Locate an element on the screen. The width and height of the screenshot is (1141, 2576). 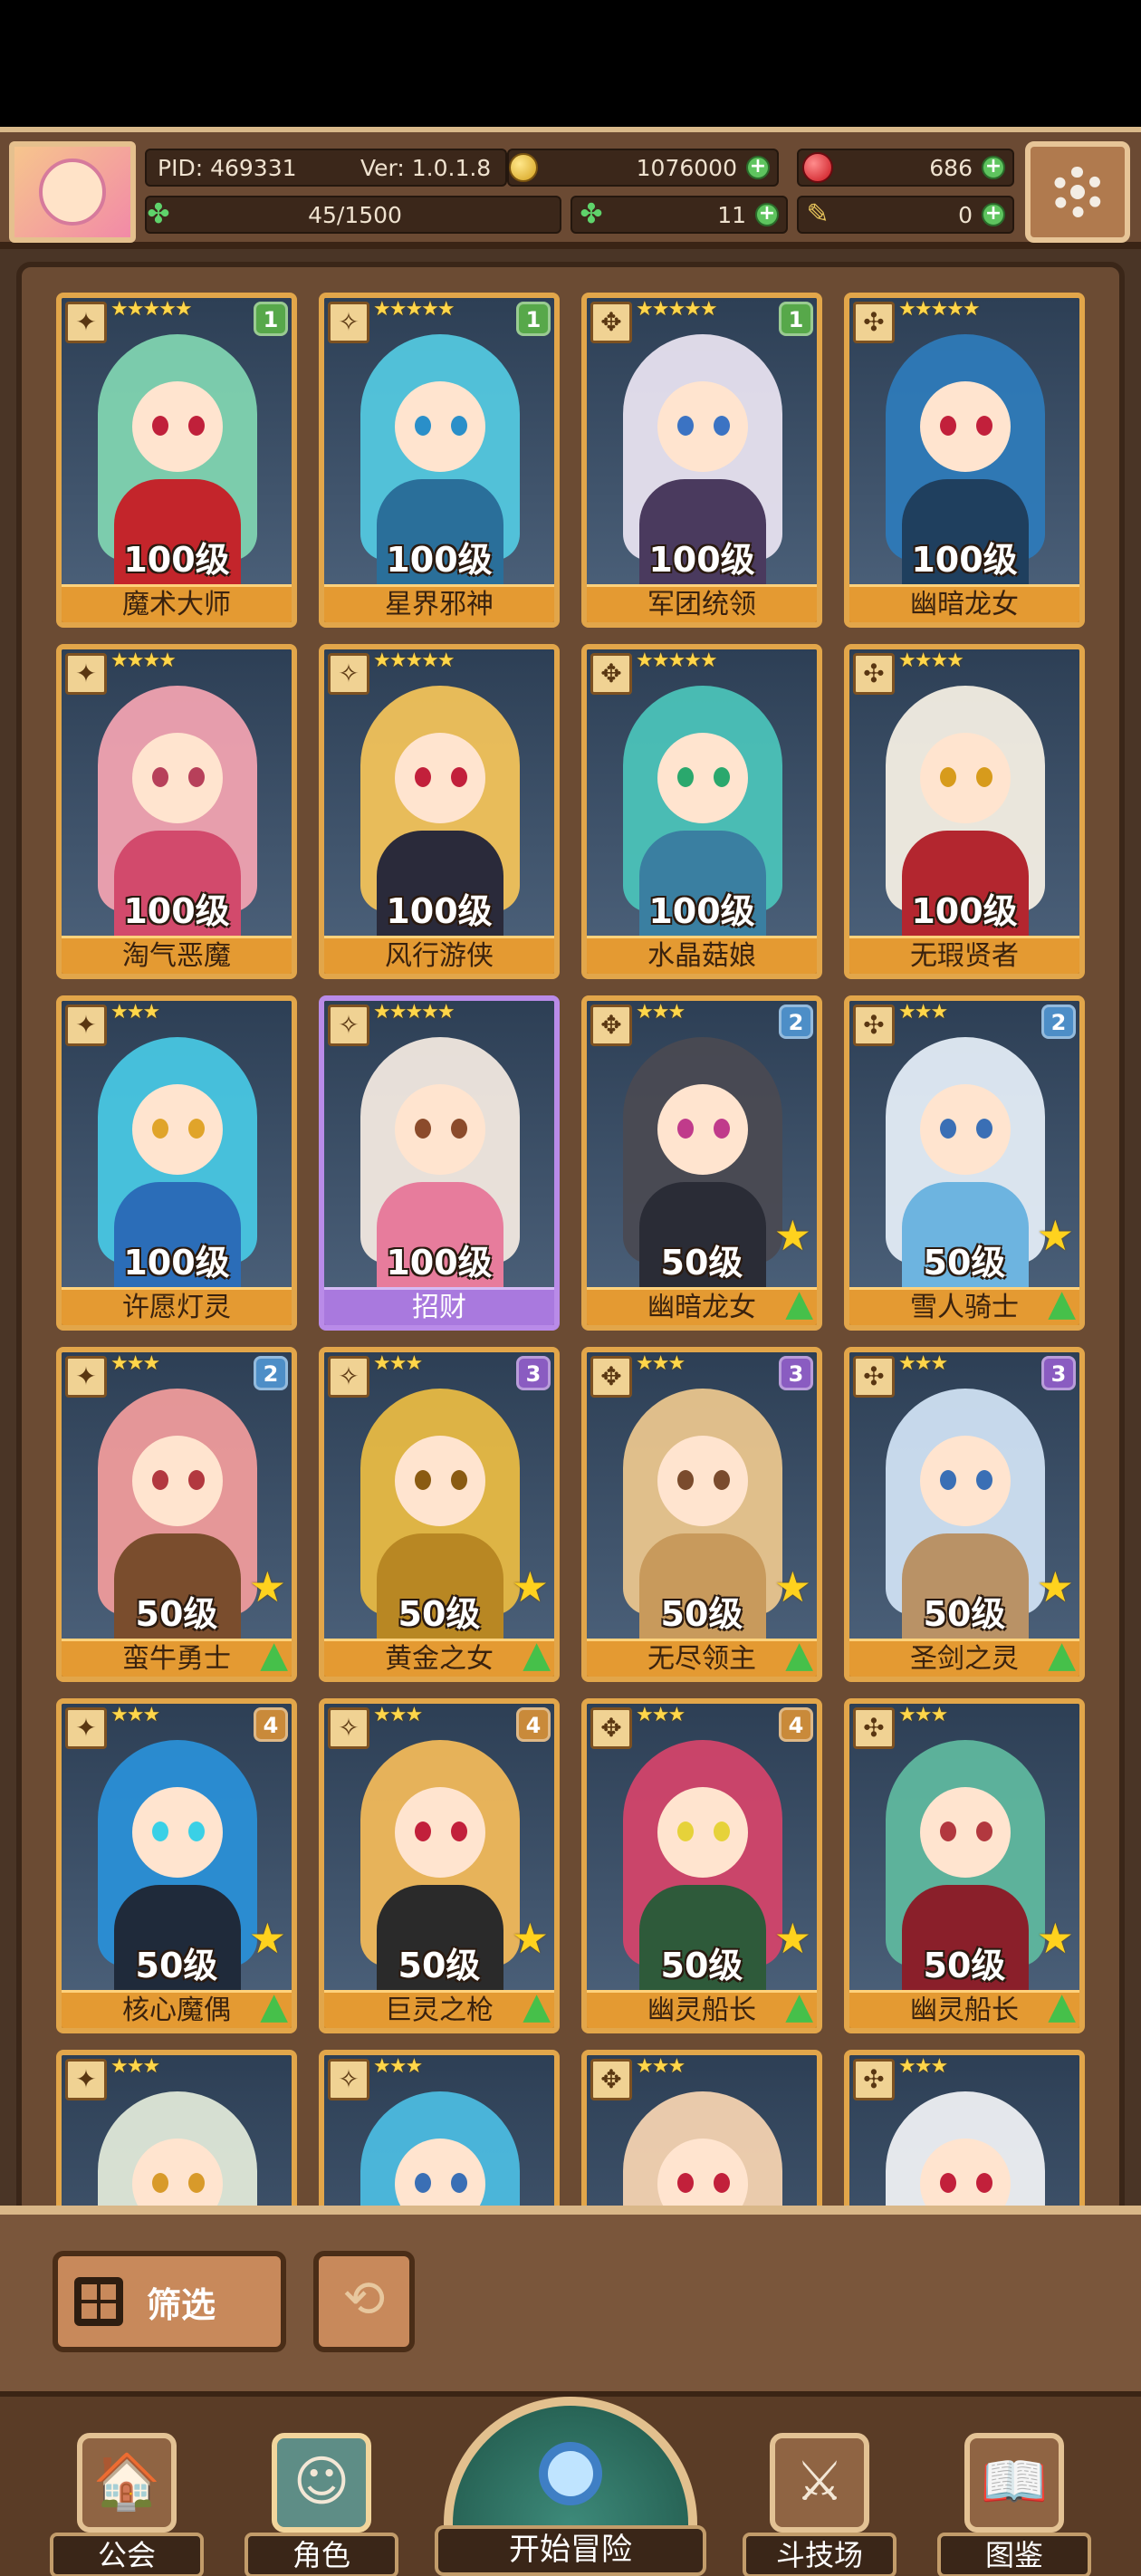
character-card: ✦ ★★★ 2 50级 蛮牛勇士 ★ ▲ is located at coordinates (176, 1514).